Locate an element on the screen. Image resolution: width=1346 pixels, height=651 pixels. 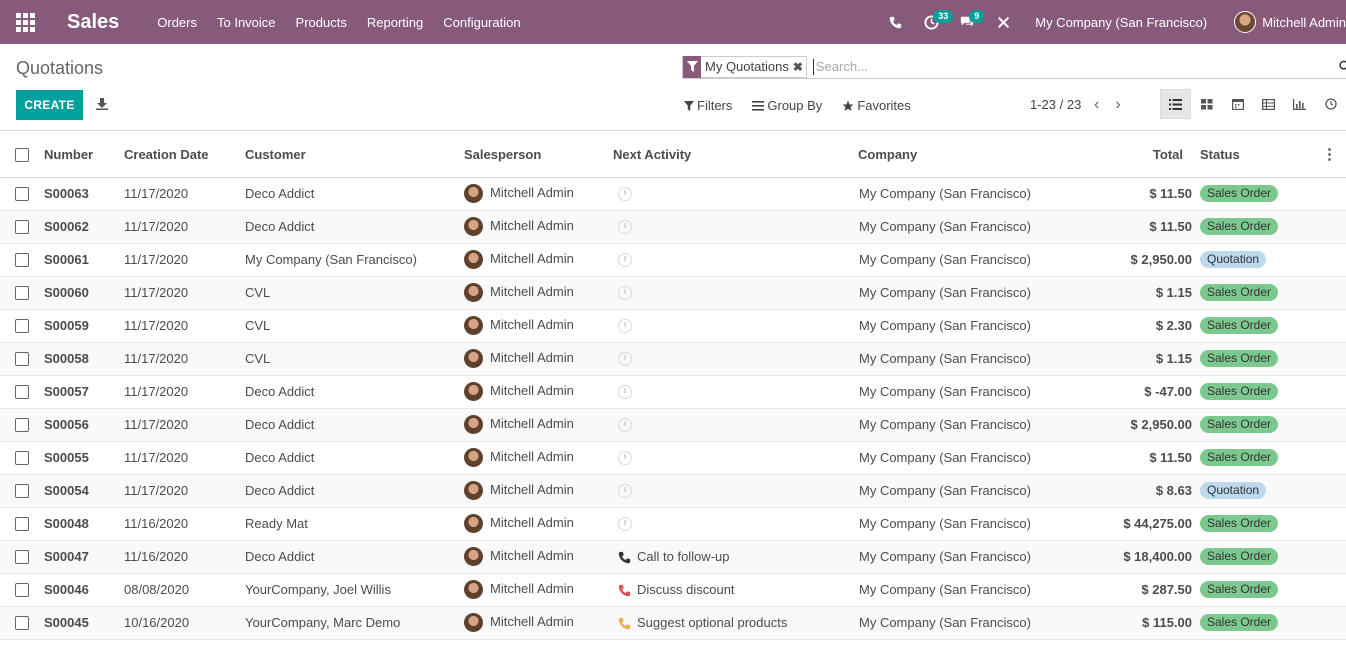
menu-reporting: Reporting is located at coordinates (395, 22).